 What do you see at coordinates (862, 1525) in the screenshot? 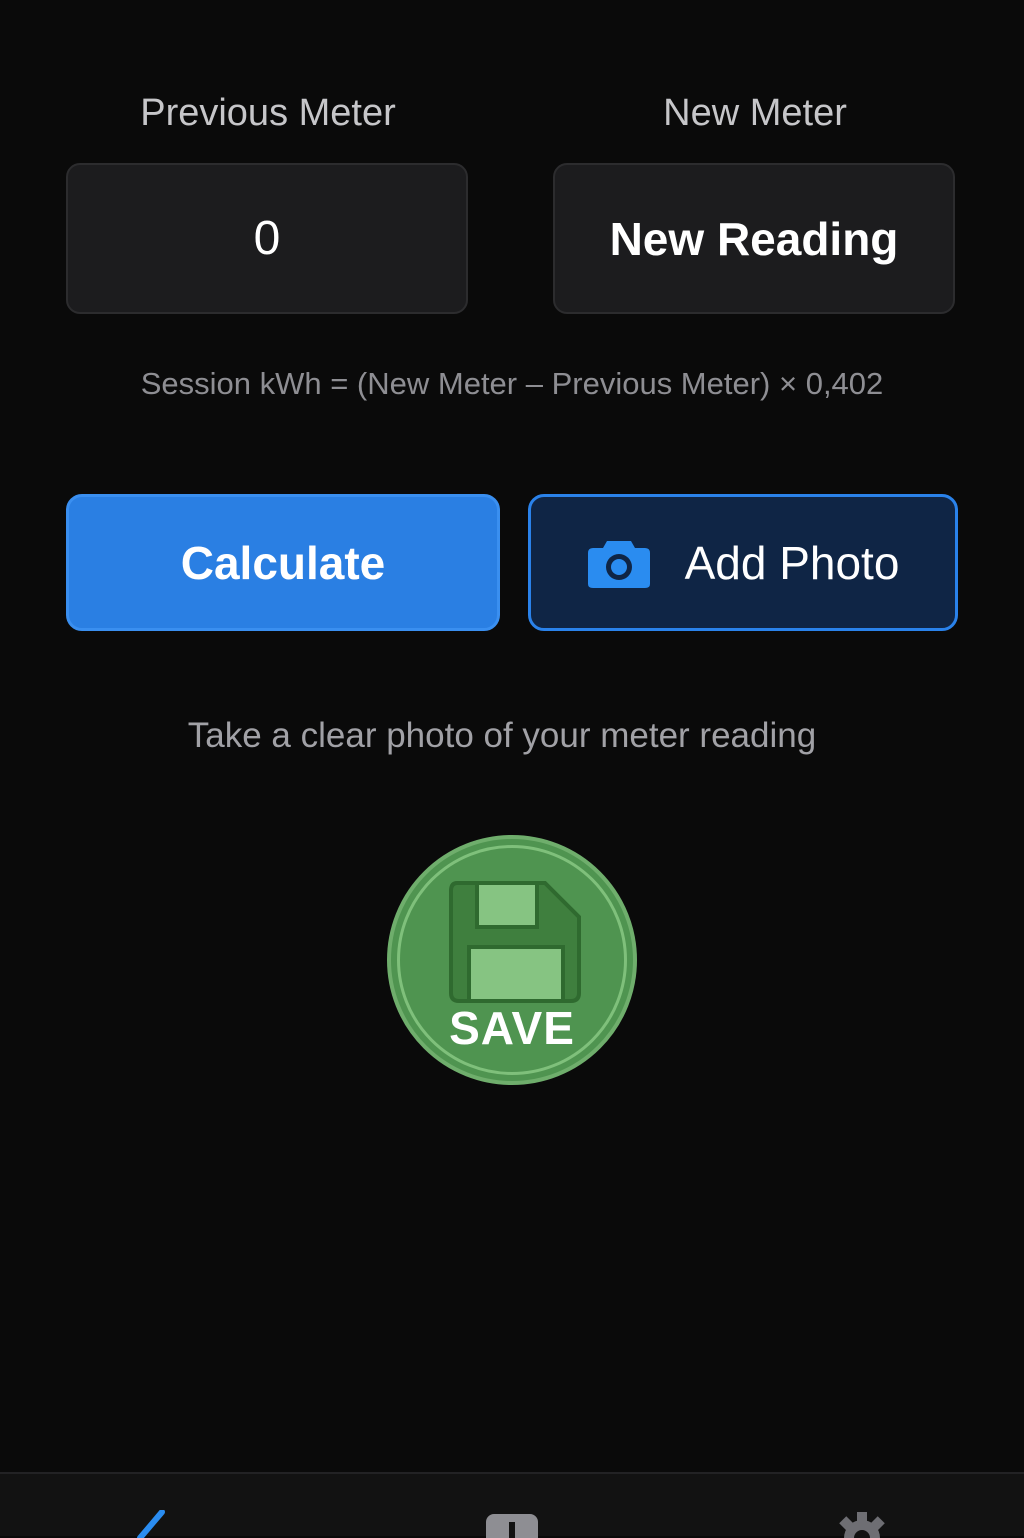
I see `gear-icon` at bounding box center [862, 1525].